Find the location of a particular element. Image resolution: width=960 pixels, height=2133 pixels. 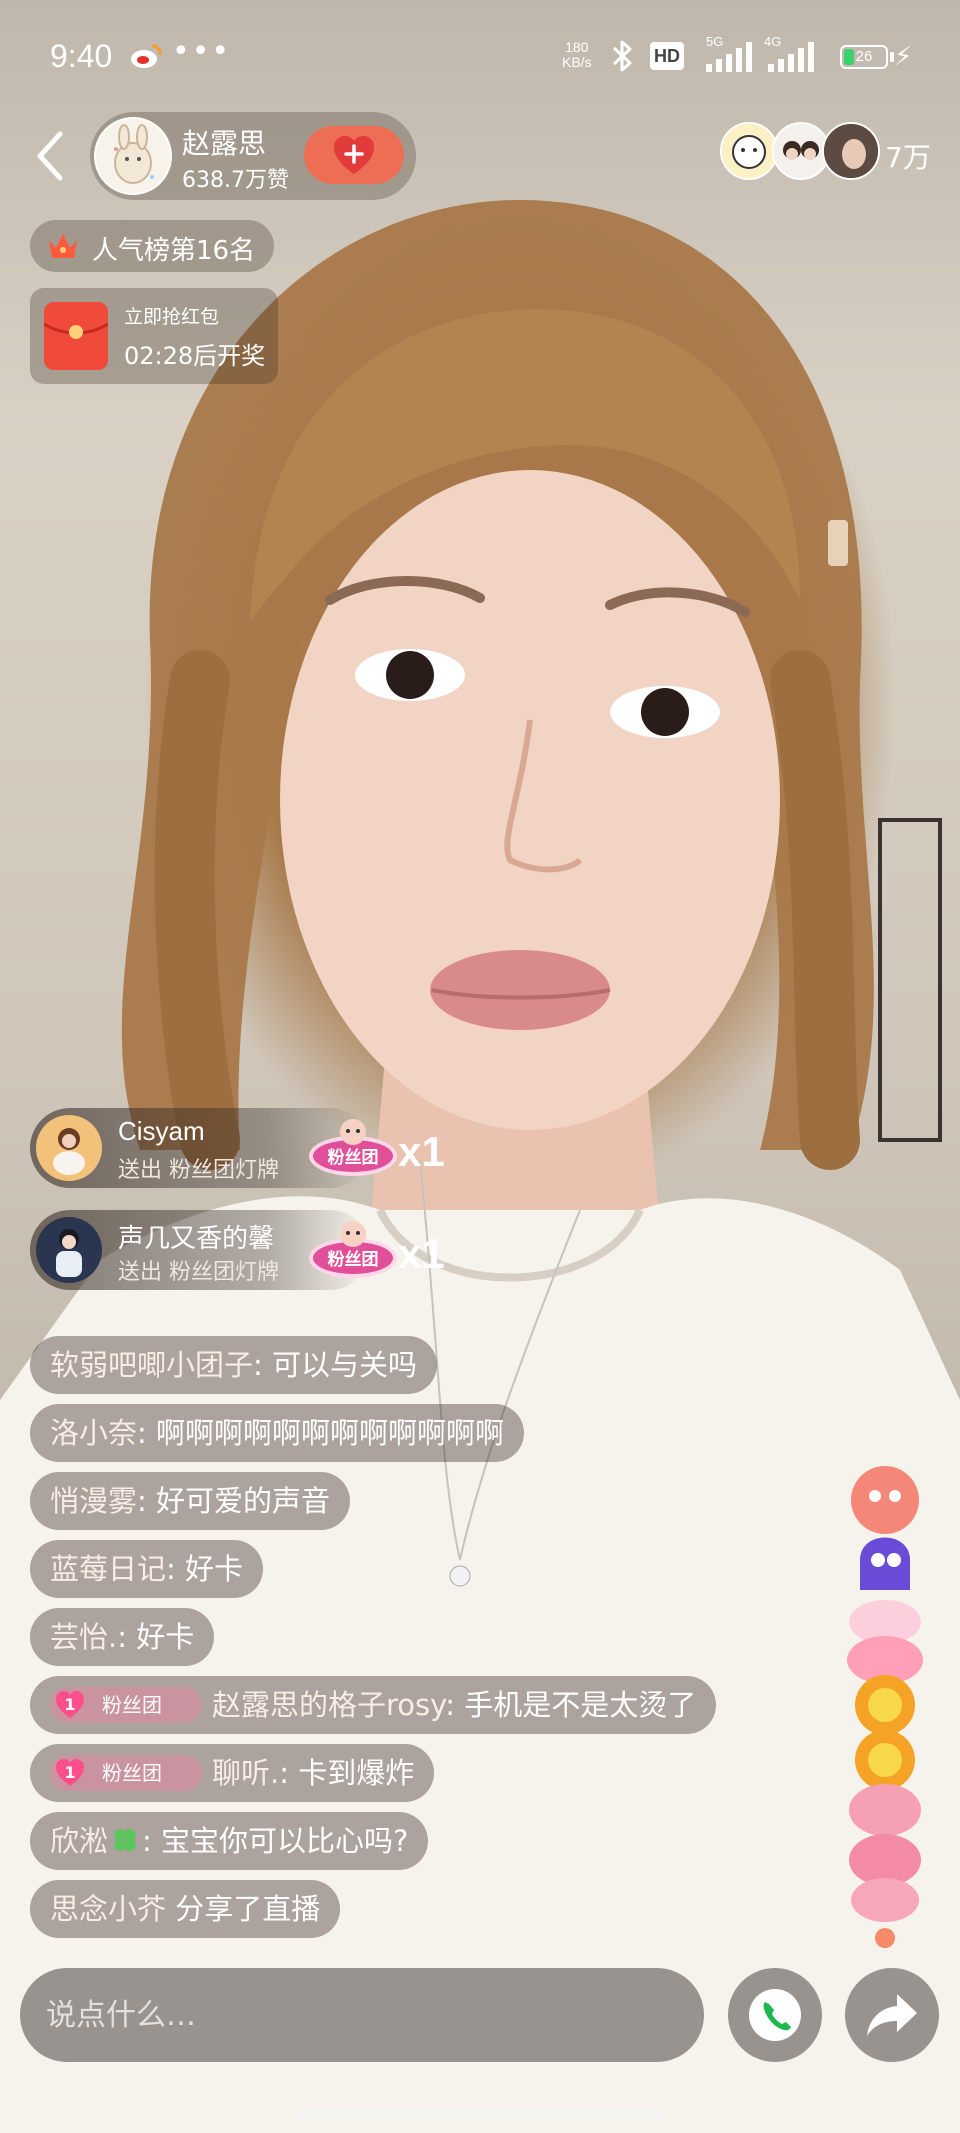

comment-user: 赵露思的格子rosy is located at coordinates (328, 1705).